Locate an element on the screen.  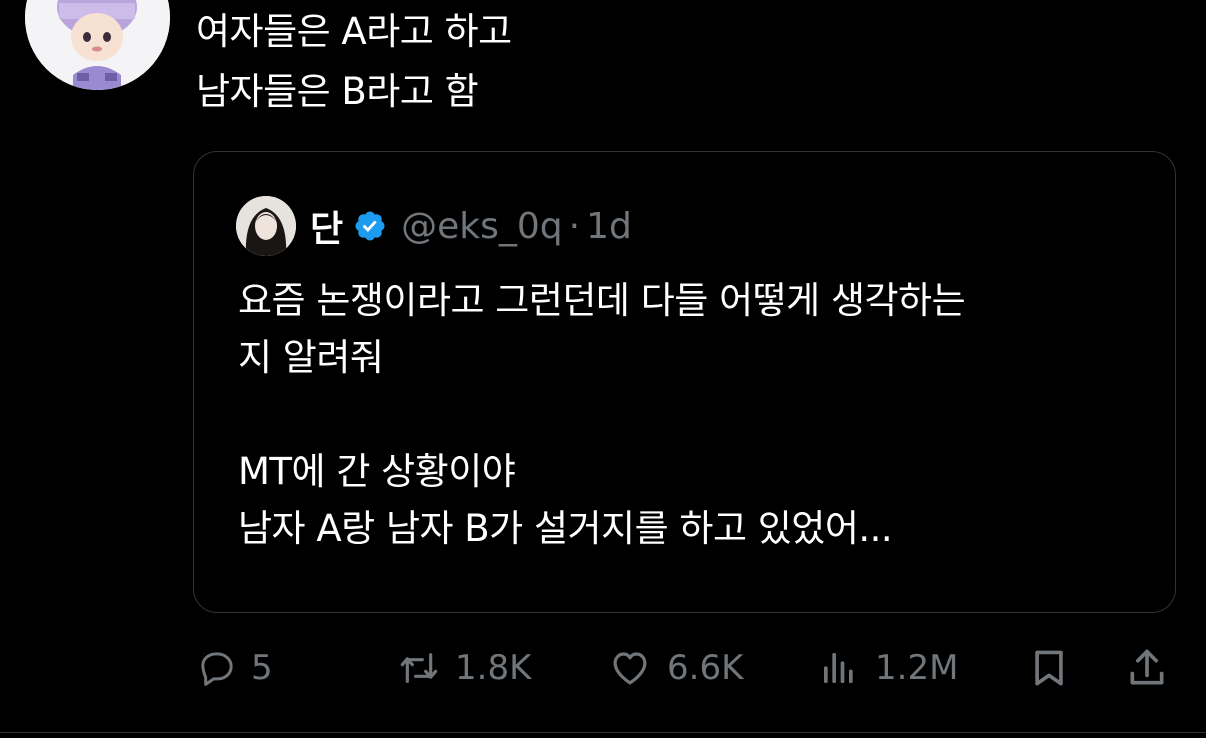
divider is located at coordinates (603, 732).